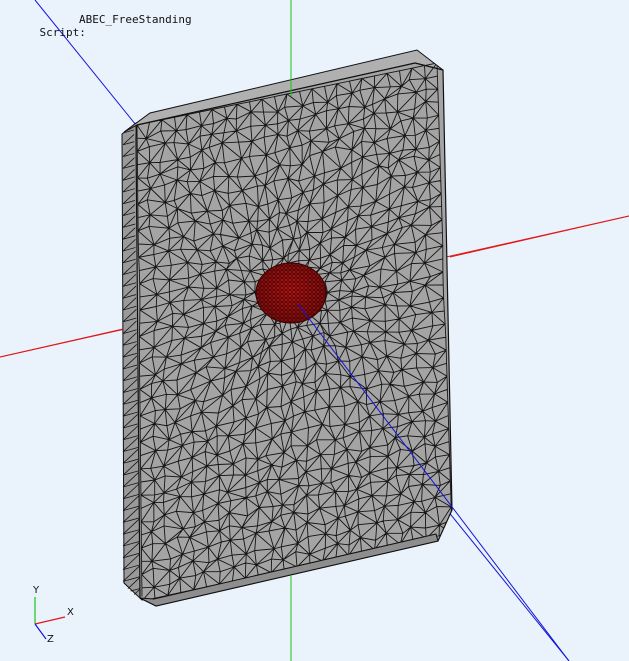 The width and height of the screenshot is (629, 661). Describe the element at coordinates (135, 19) in the screenshot. I see `script-name: ABEC_FreeStanding` at that location.